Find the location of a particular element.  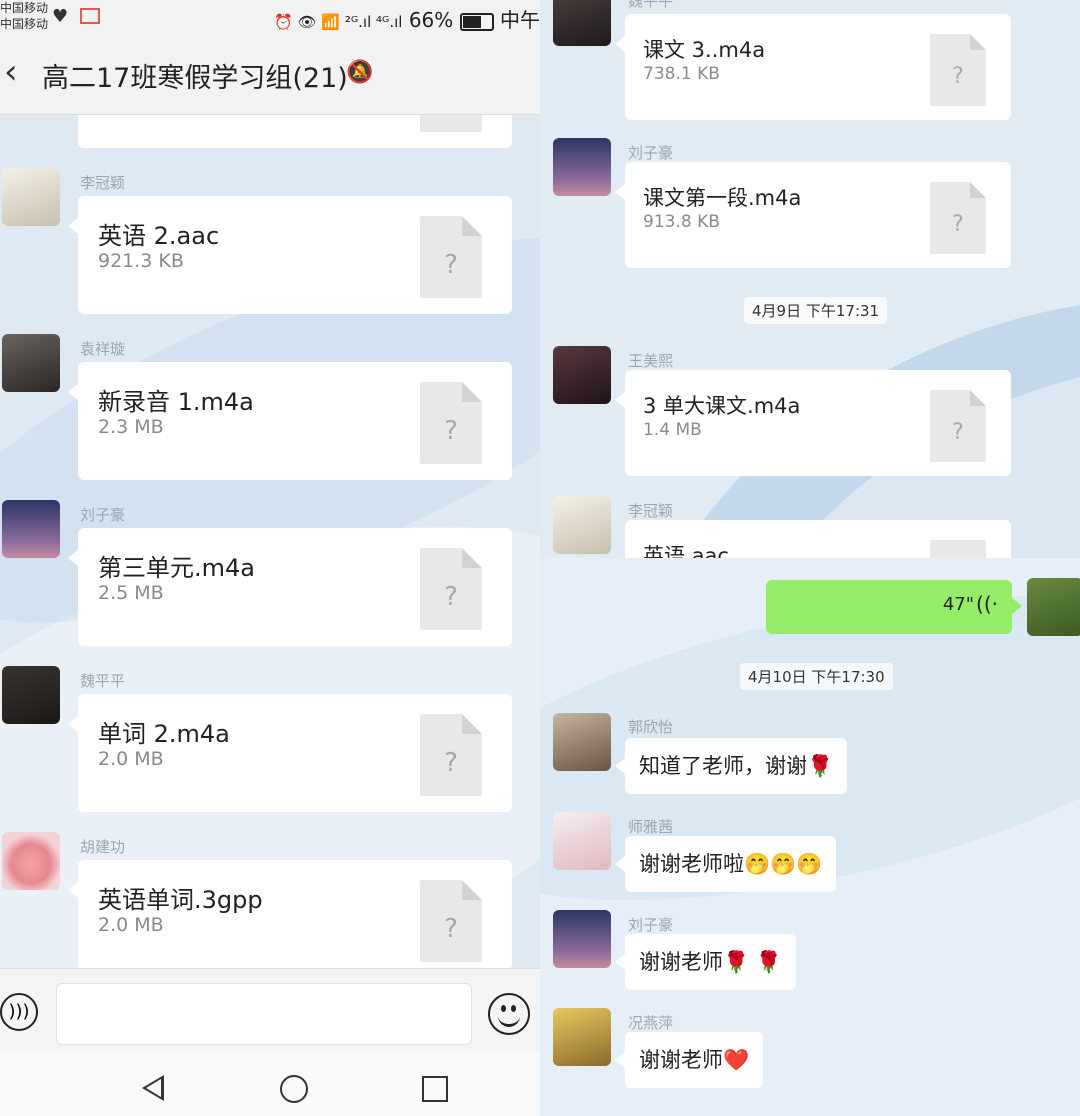

time-divider: 4月9日 下午17:31 is located at coordinates (816, 310).